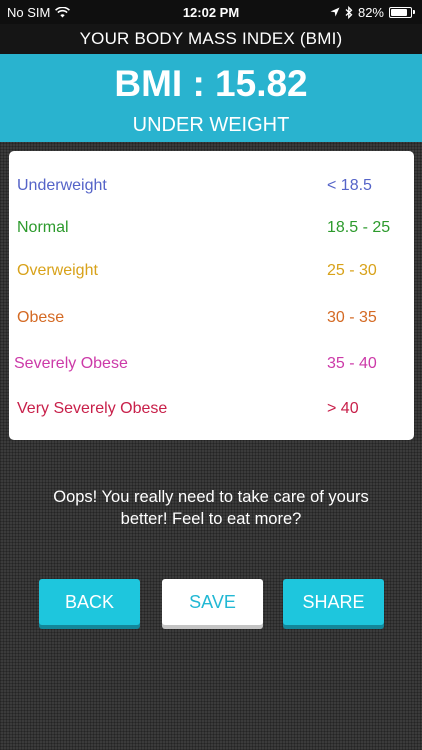 The image size is (422, 750). What do you see at coordinates (343, 408) in the screenshot?
I see `row-range: > 40` at bounding box center [343, 408].